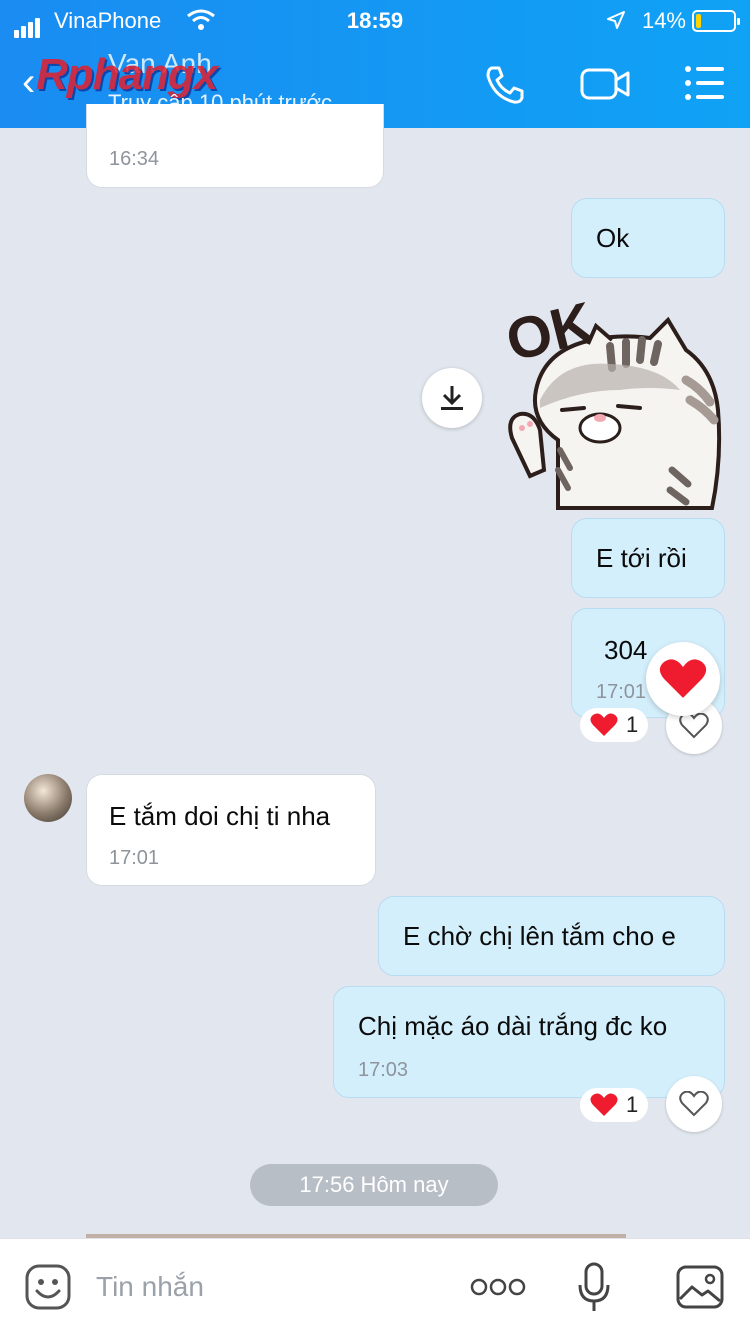 This screenshot has width=750, height=1334. I want to click on reaction-animation, so click(683, 679).